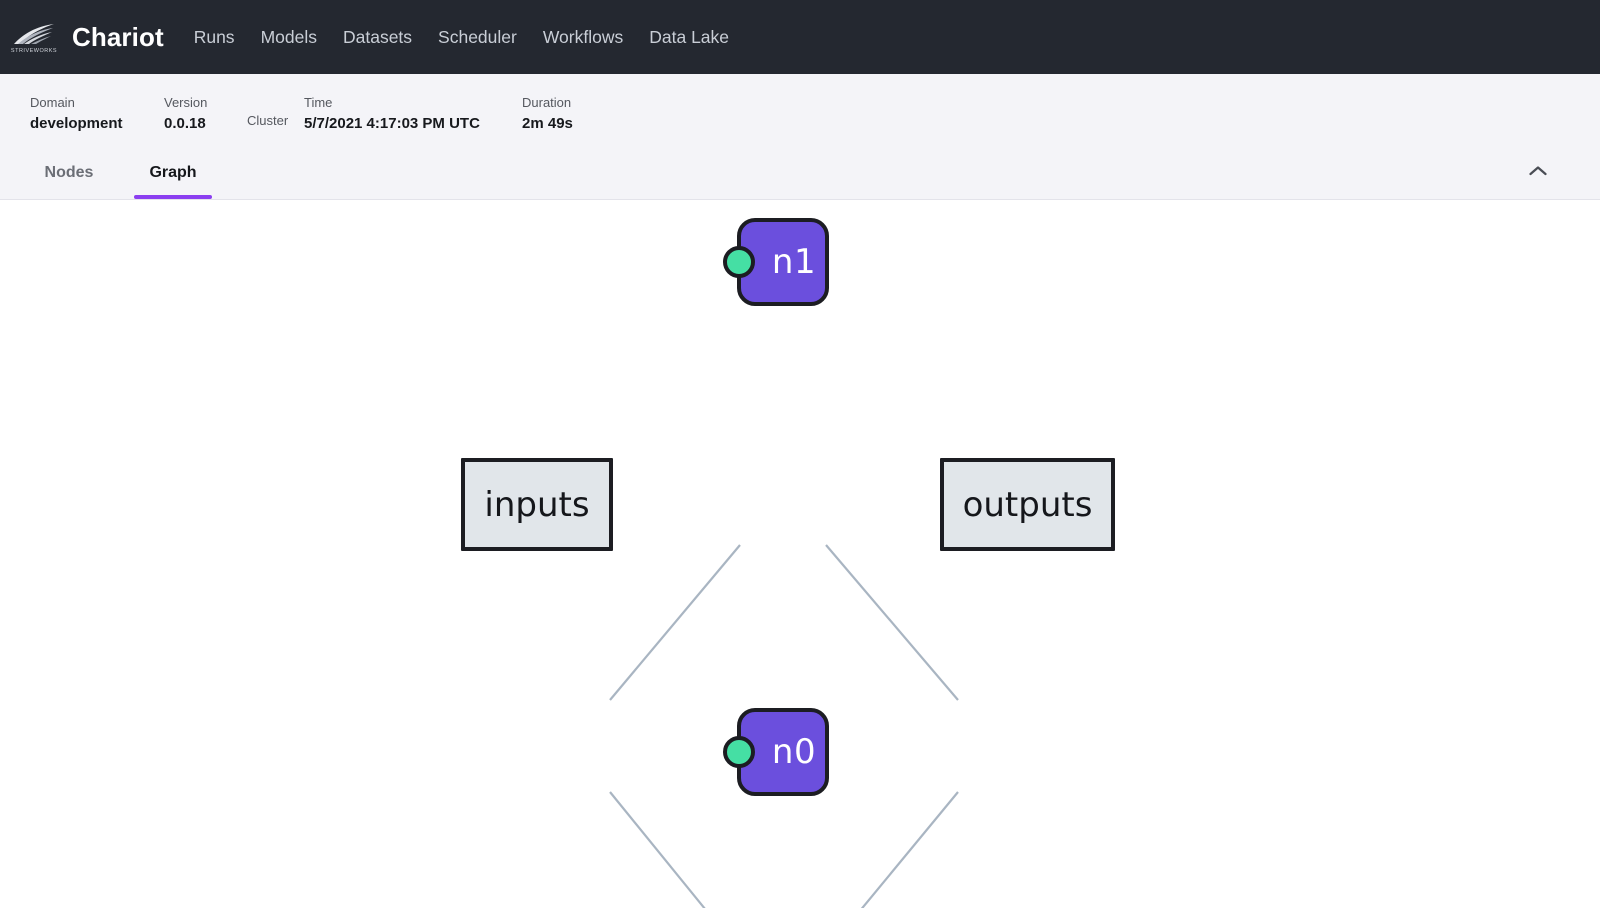  I want to click on meta-duration-value: 2m 49s, so click(547, 123).